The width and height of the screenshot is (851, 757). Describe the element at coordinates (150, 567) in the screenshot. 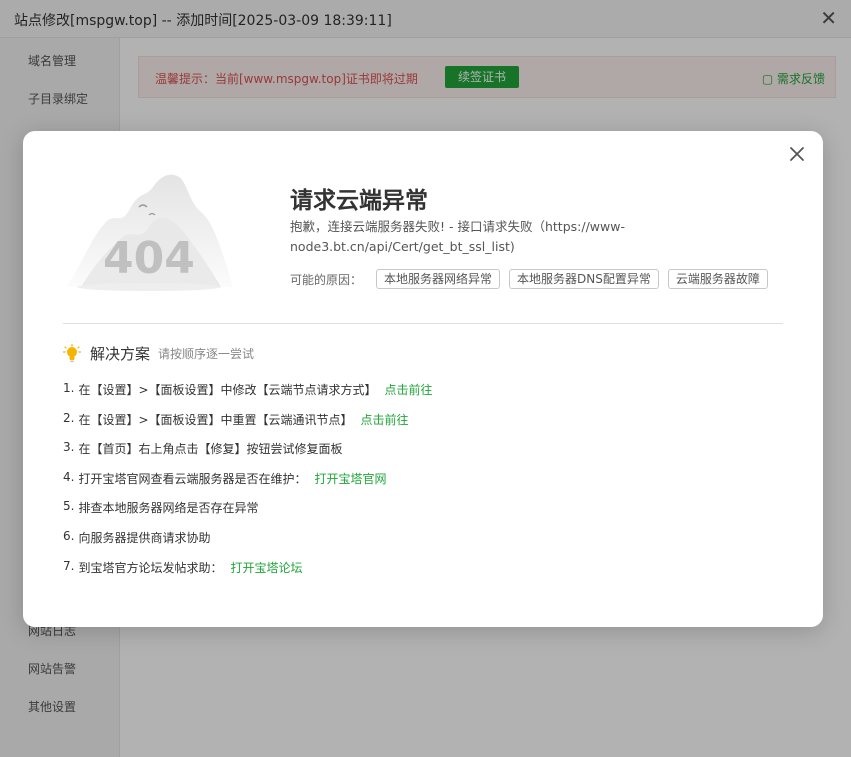

I see `step-text: 到宝塔官方论坛发帖求助：` at that location.